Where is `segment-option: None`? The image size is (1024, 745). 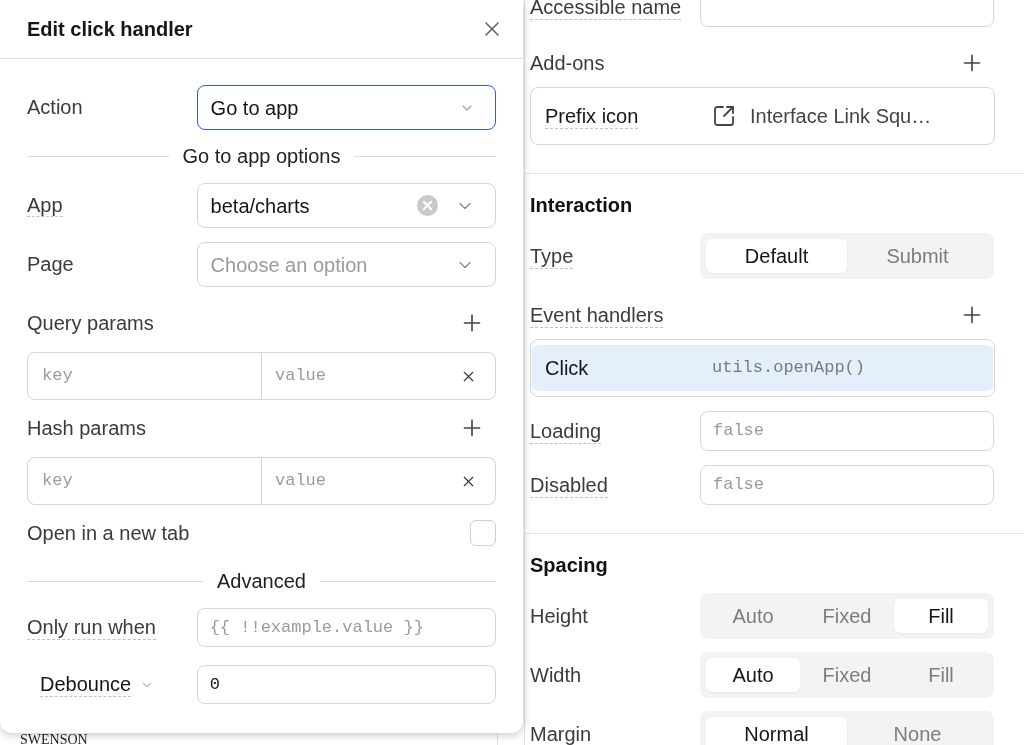
segment-option: None is located at coordinates (917, 731).